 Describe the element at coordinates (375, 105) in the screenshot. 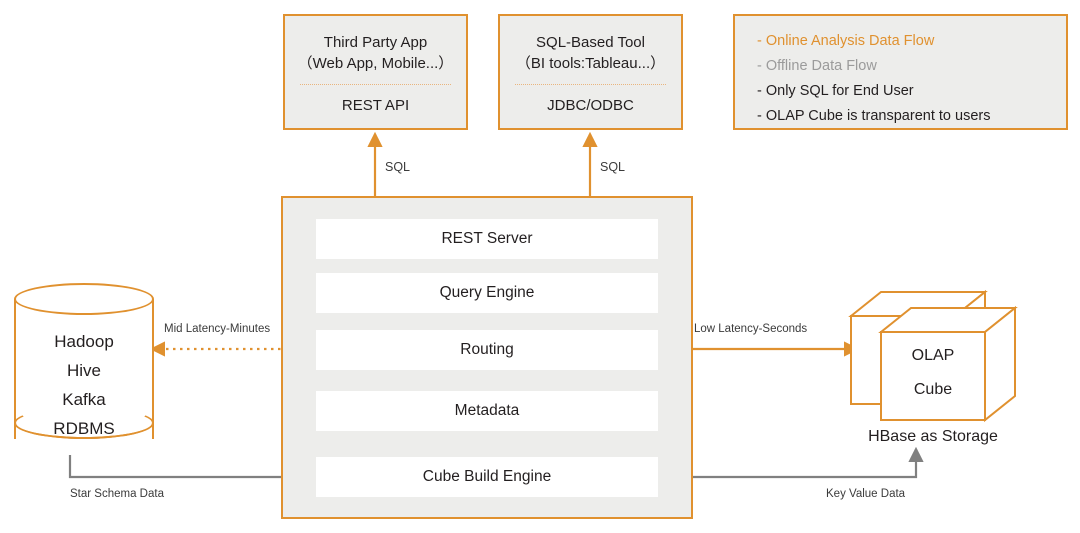

I see `client-protocol: REST API` at that location.